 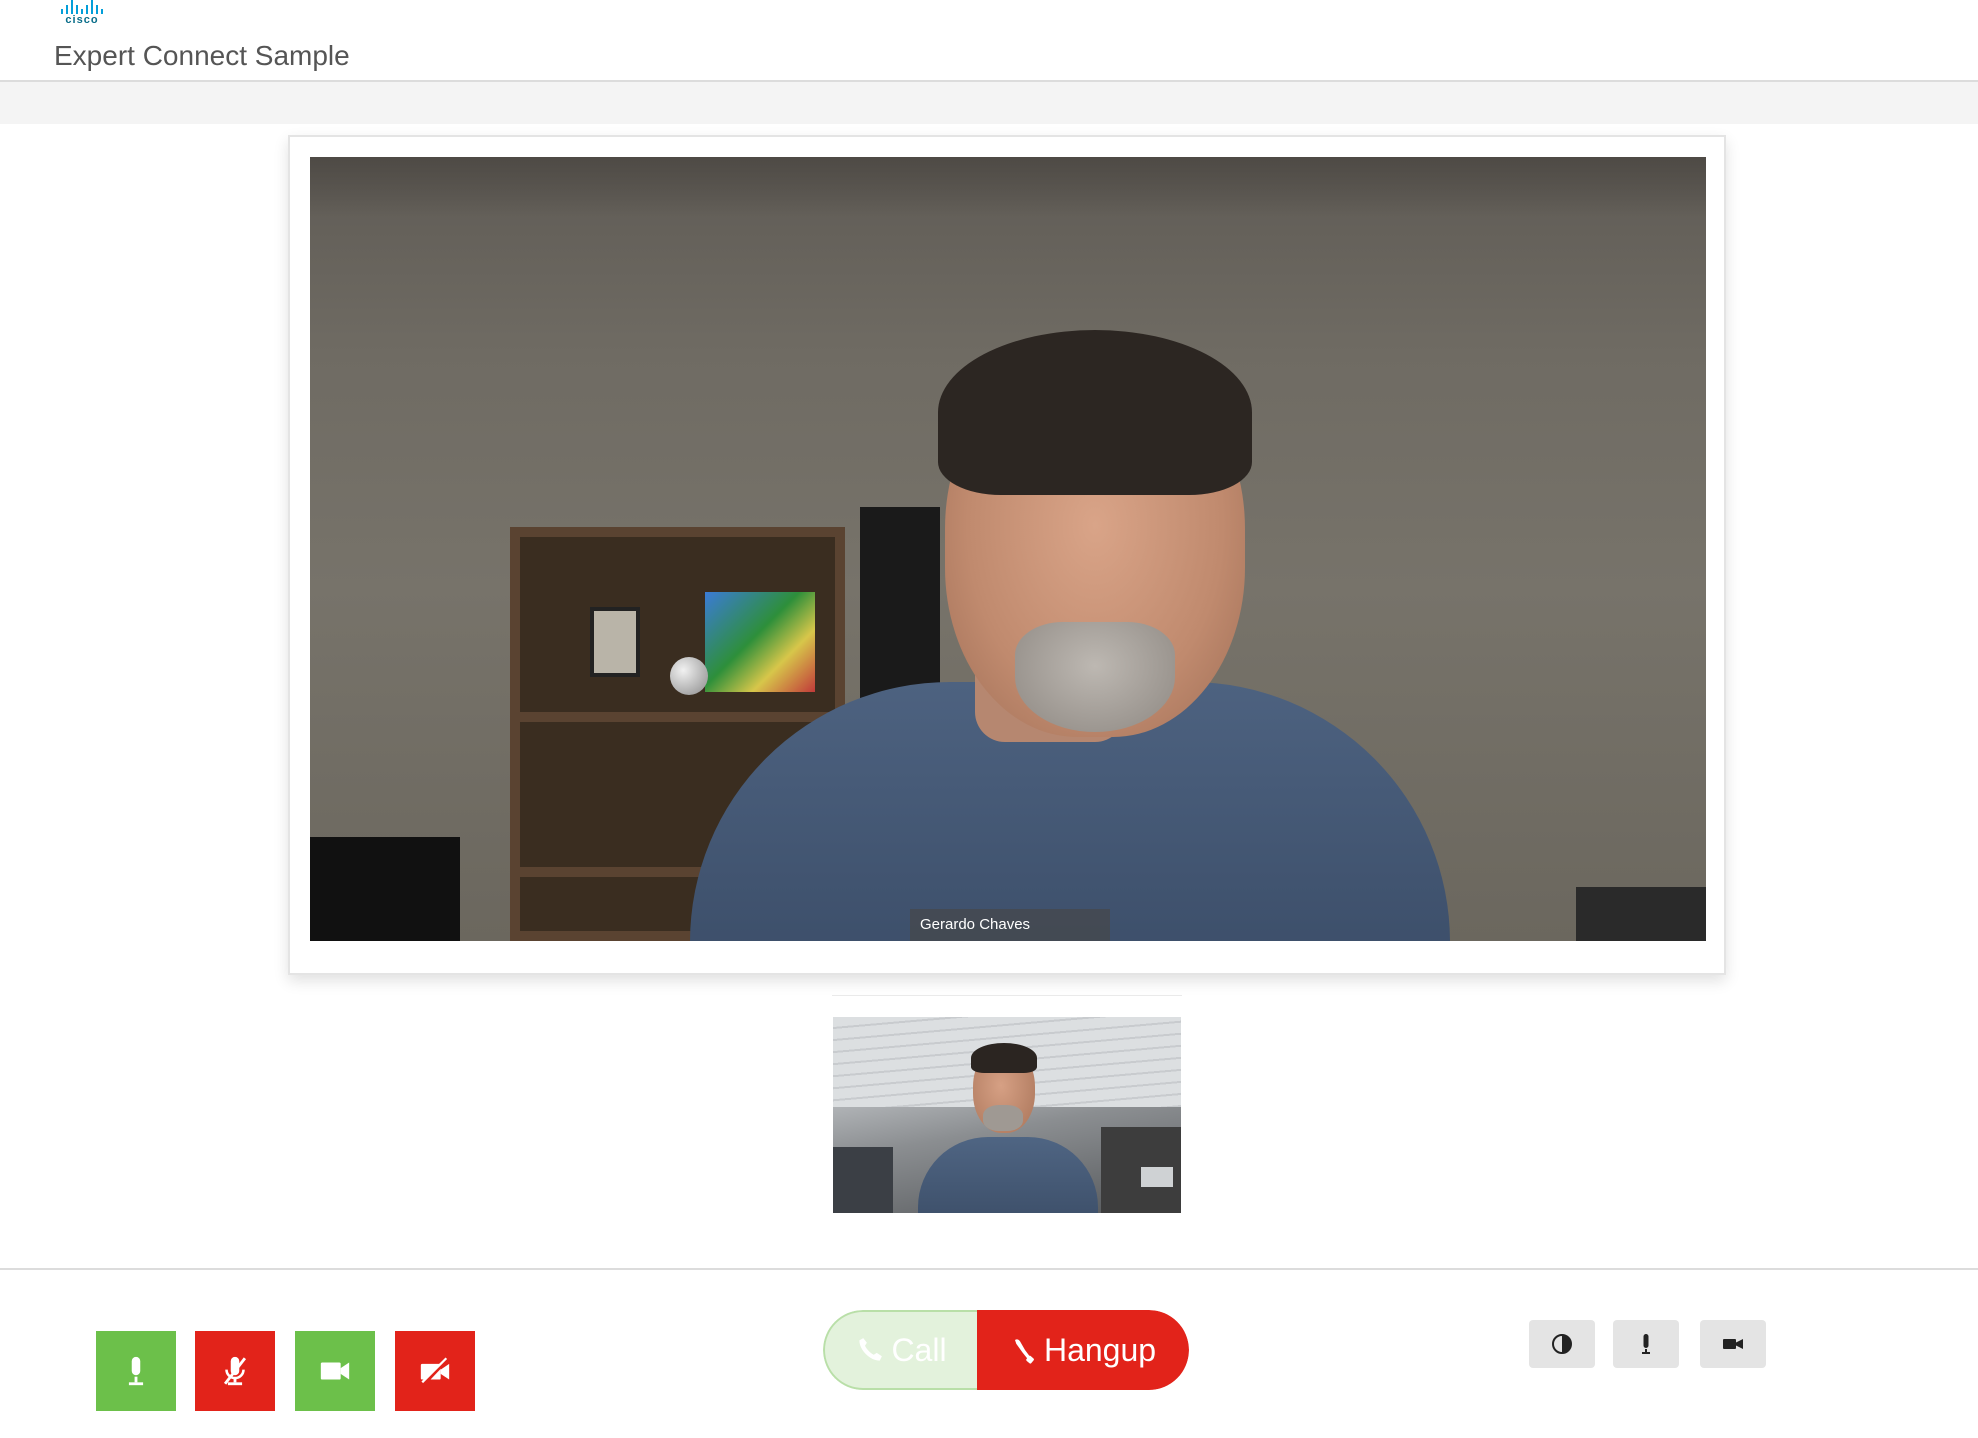 I want to click on self-video, so click(x=1007, y=1115).